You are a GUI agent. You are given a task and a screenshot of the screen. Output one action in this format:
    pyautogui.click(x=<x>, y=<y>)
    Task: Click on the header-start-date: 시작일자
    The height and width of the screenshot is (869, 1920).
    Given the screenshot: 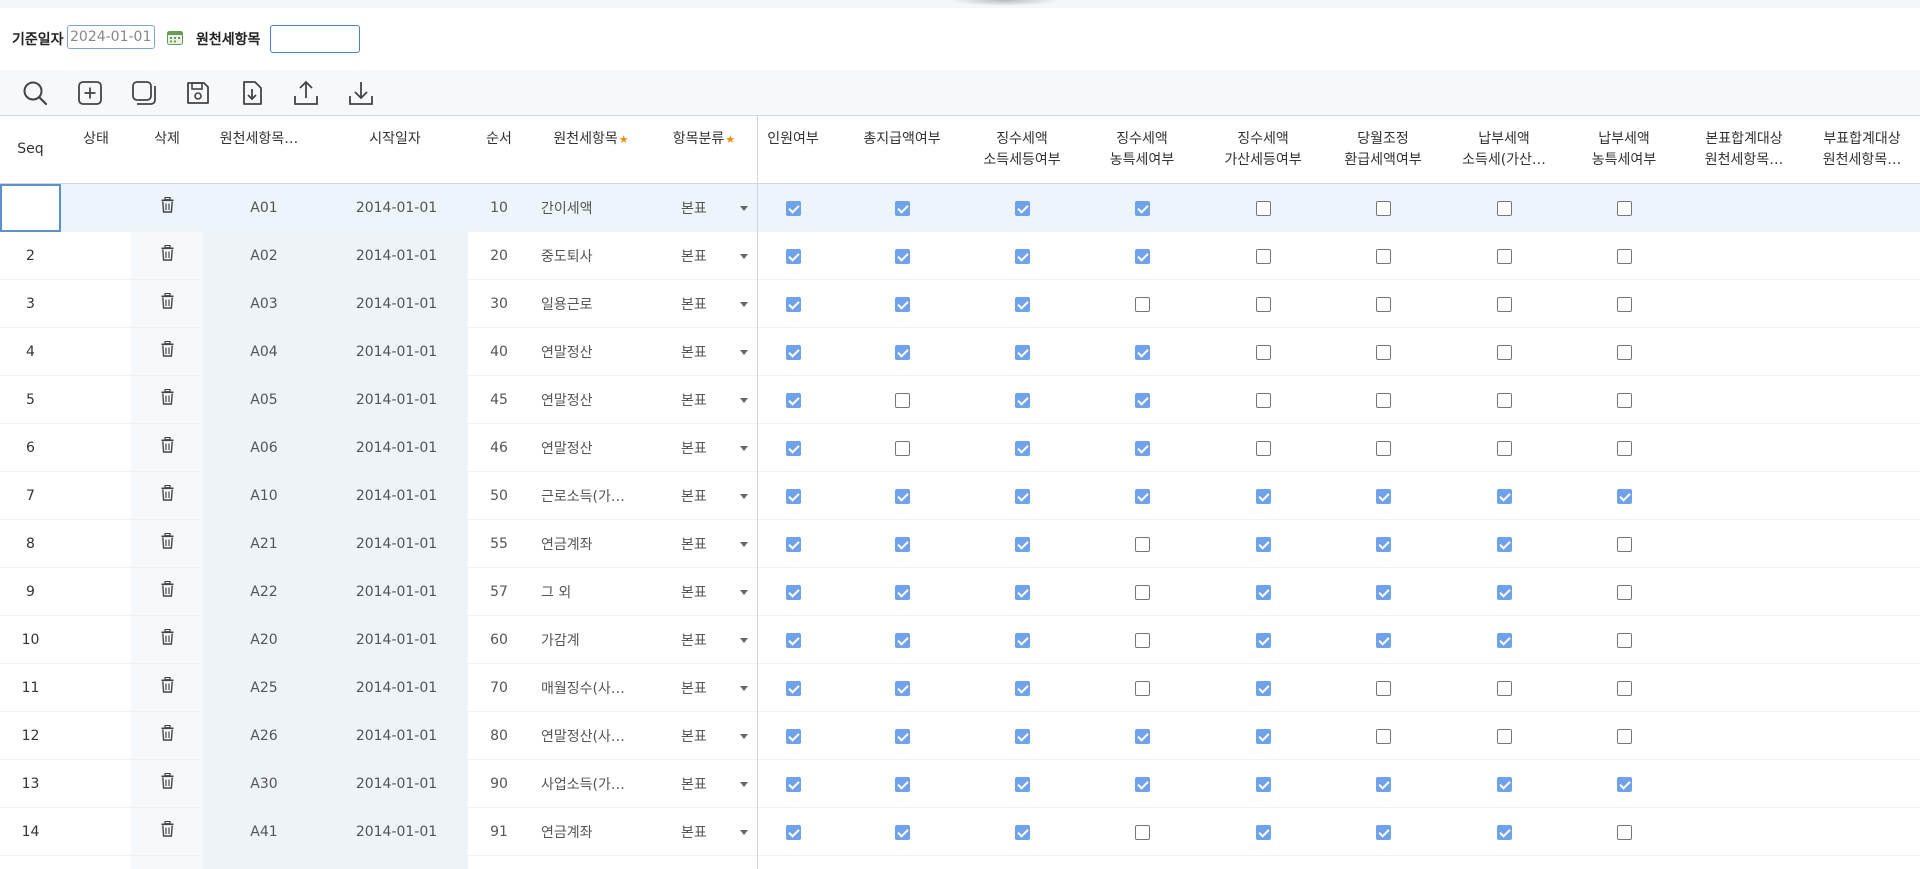 What is the action you would take?
    pyautogui.click(x=395, y=144)
    